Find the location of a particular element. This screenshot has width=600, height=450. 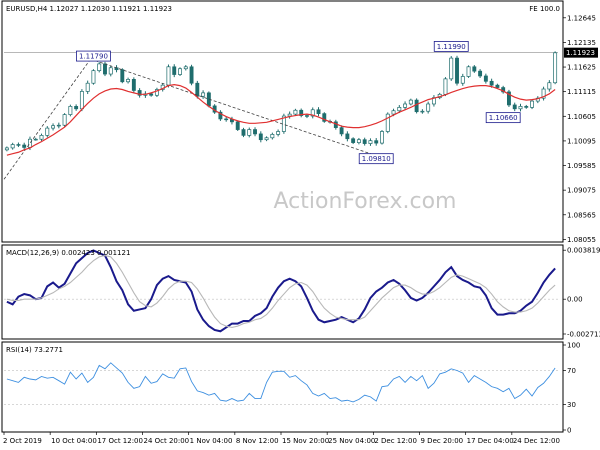

price-tag: 1.11790 is located at coordinates (93, 56).